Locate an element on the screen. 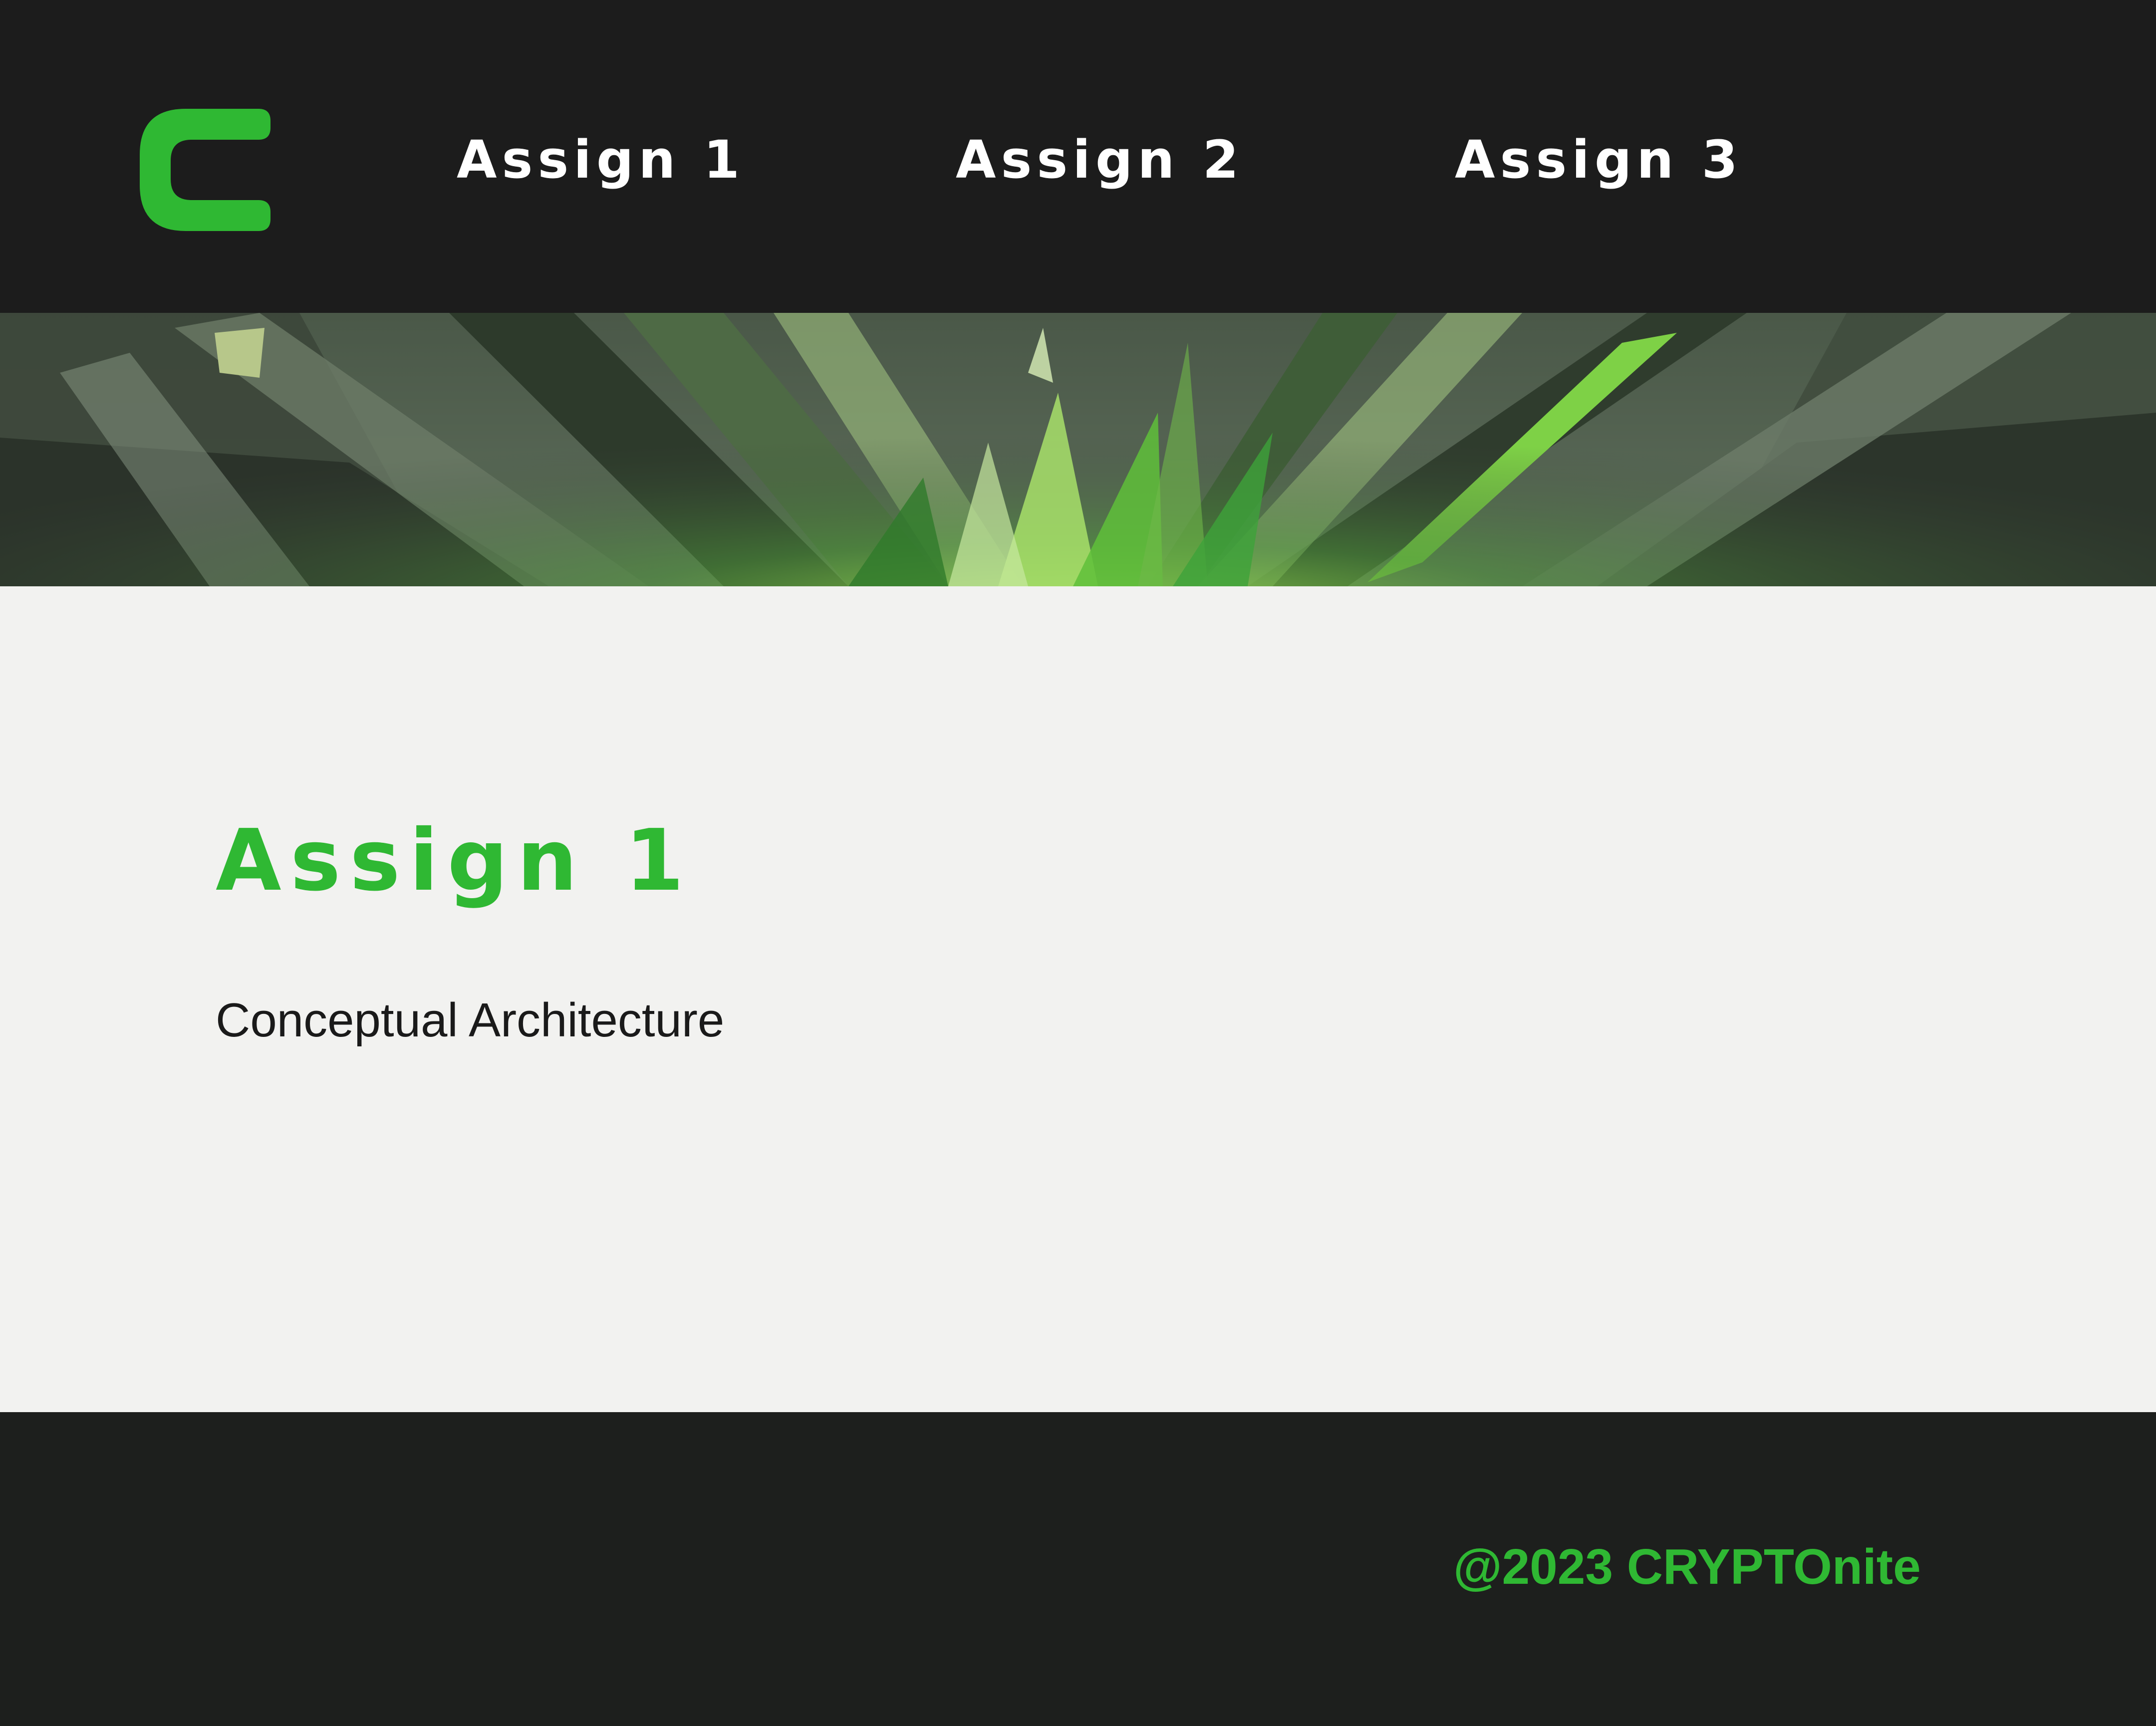 This screenshot has height=1726, width=2156. page-subtitle: Conceptual Architecture is located at coordinates (470, 1020).